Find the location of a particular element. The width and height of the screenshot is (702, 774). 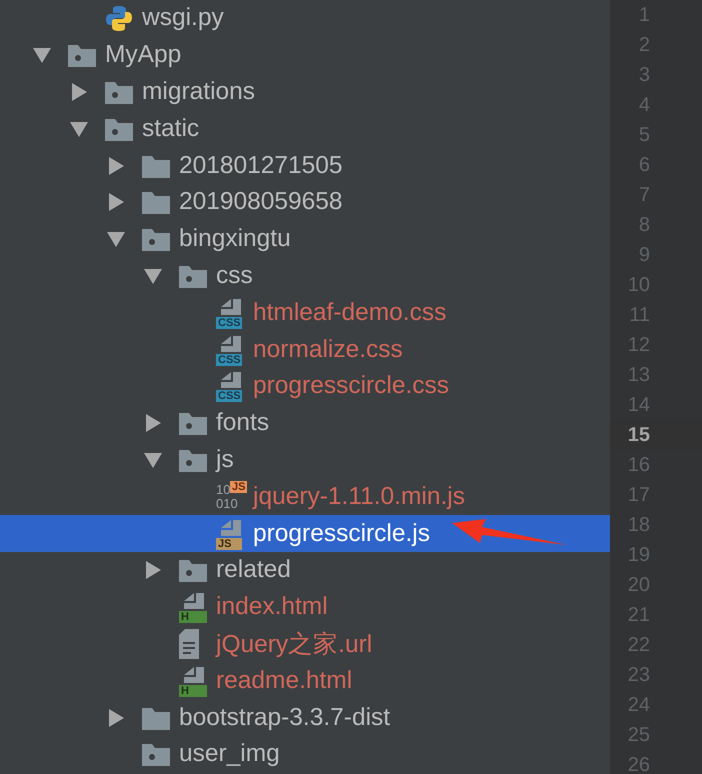

text-file-icon is located at coordinates (190, 643).